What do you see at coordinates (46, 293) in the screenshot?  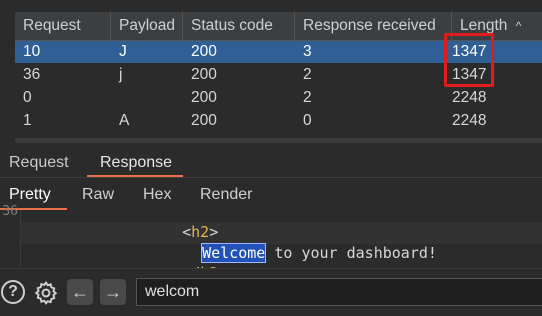 I see `gear-icon` at bounding box center [46, 293].